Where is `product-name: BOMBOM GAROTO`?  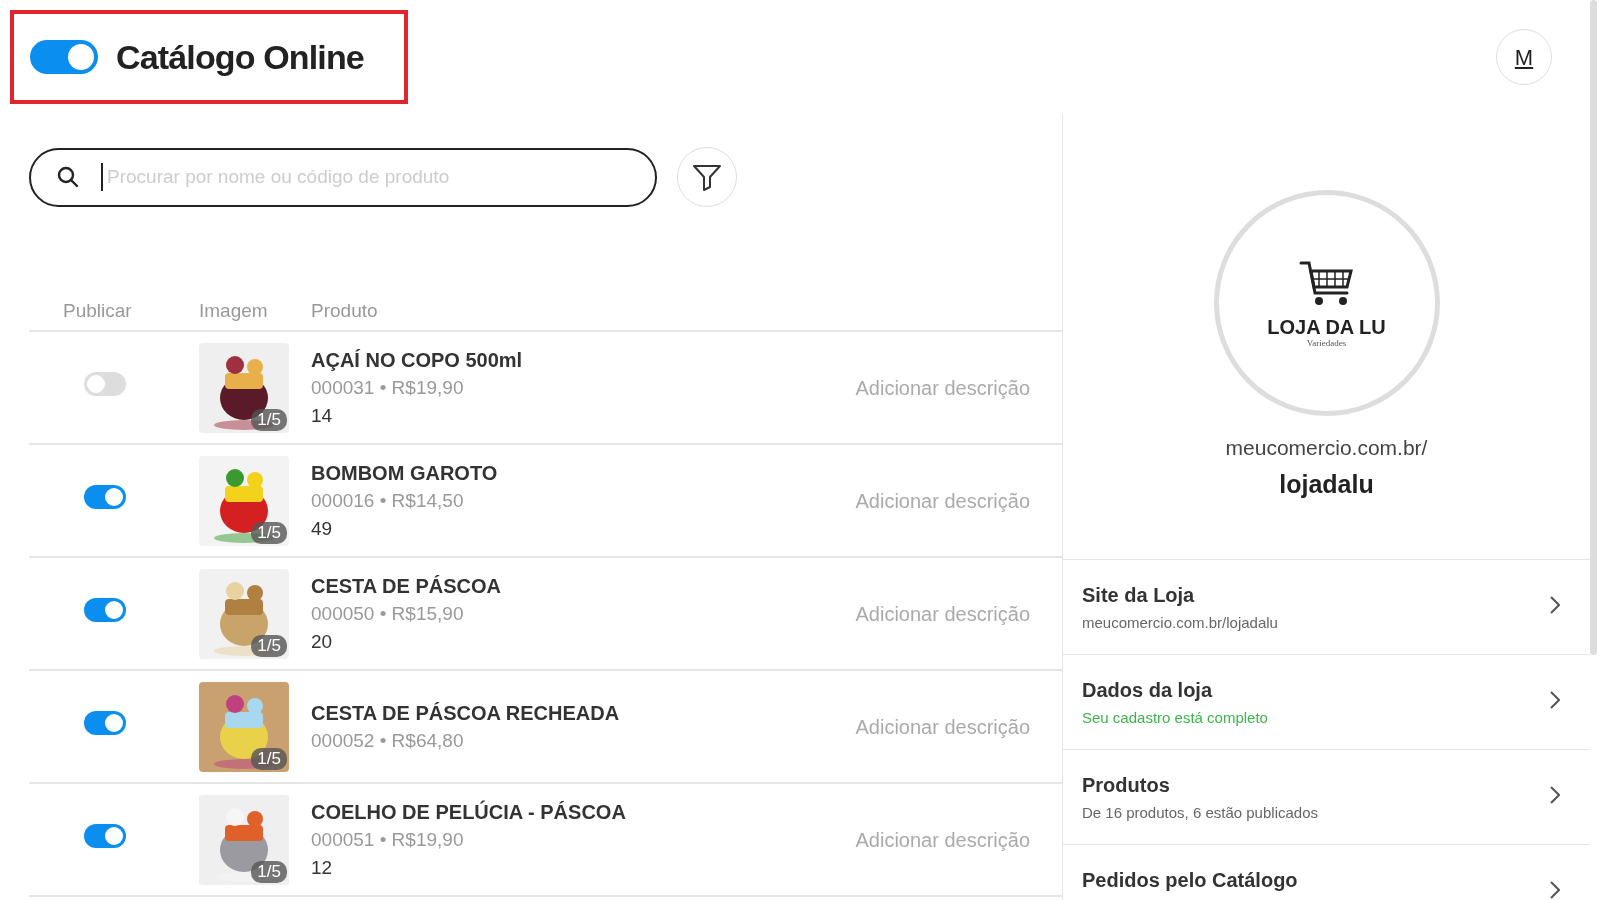
product-name: BOMBOM GAROTO is located at coordinates (405, 473).